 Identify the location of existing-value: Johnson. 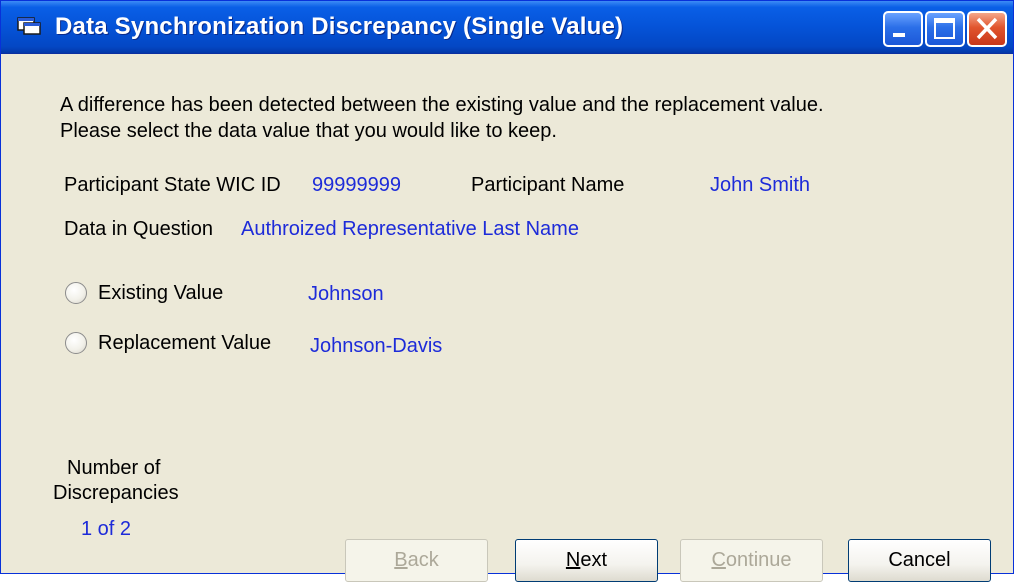
(346, 294).